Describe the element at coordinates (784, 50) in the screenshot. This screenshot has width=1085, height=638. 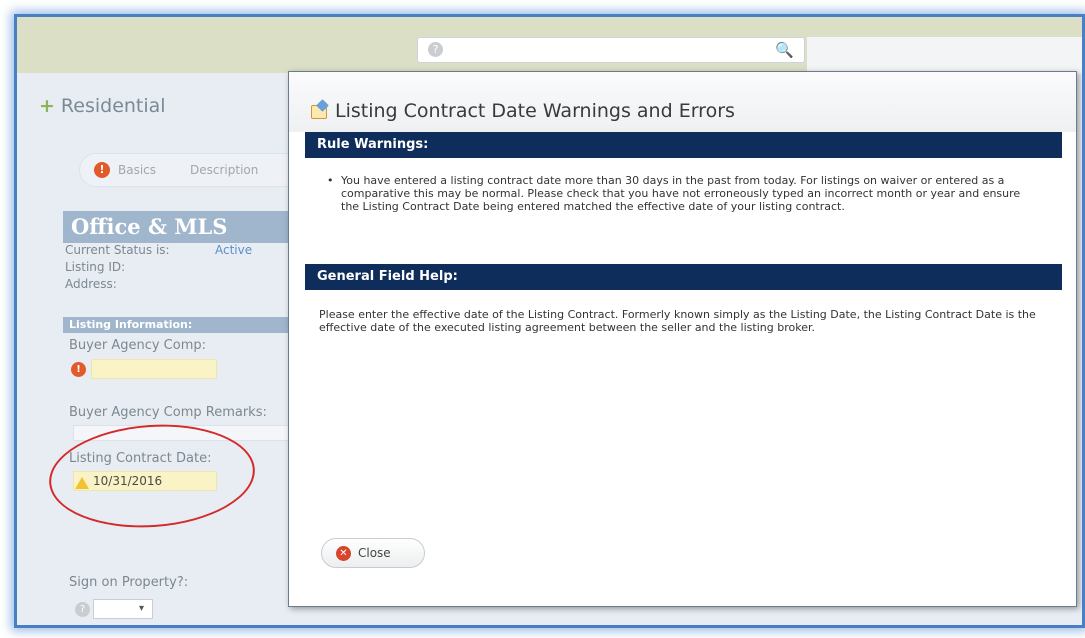
I see `search-icon: 🔍` at that location.